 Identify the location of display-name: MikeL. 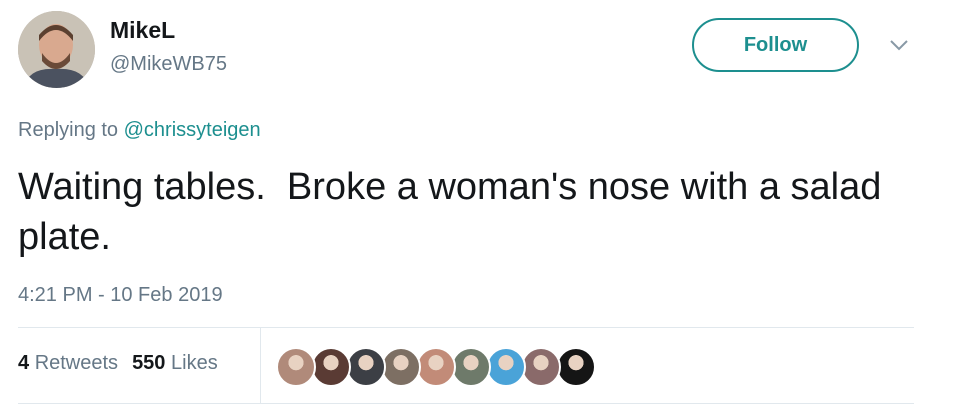
(142, 30).